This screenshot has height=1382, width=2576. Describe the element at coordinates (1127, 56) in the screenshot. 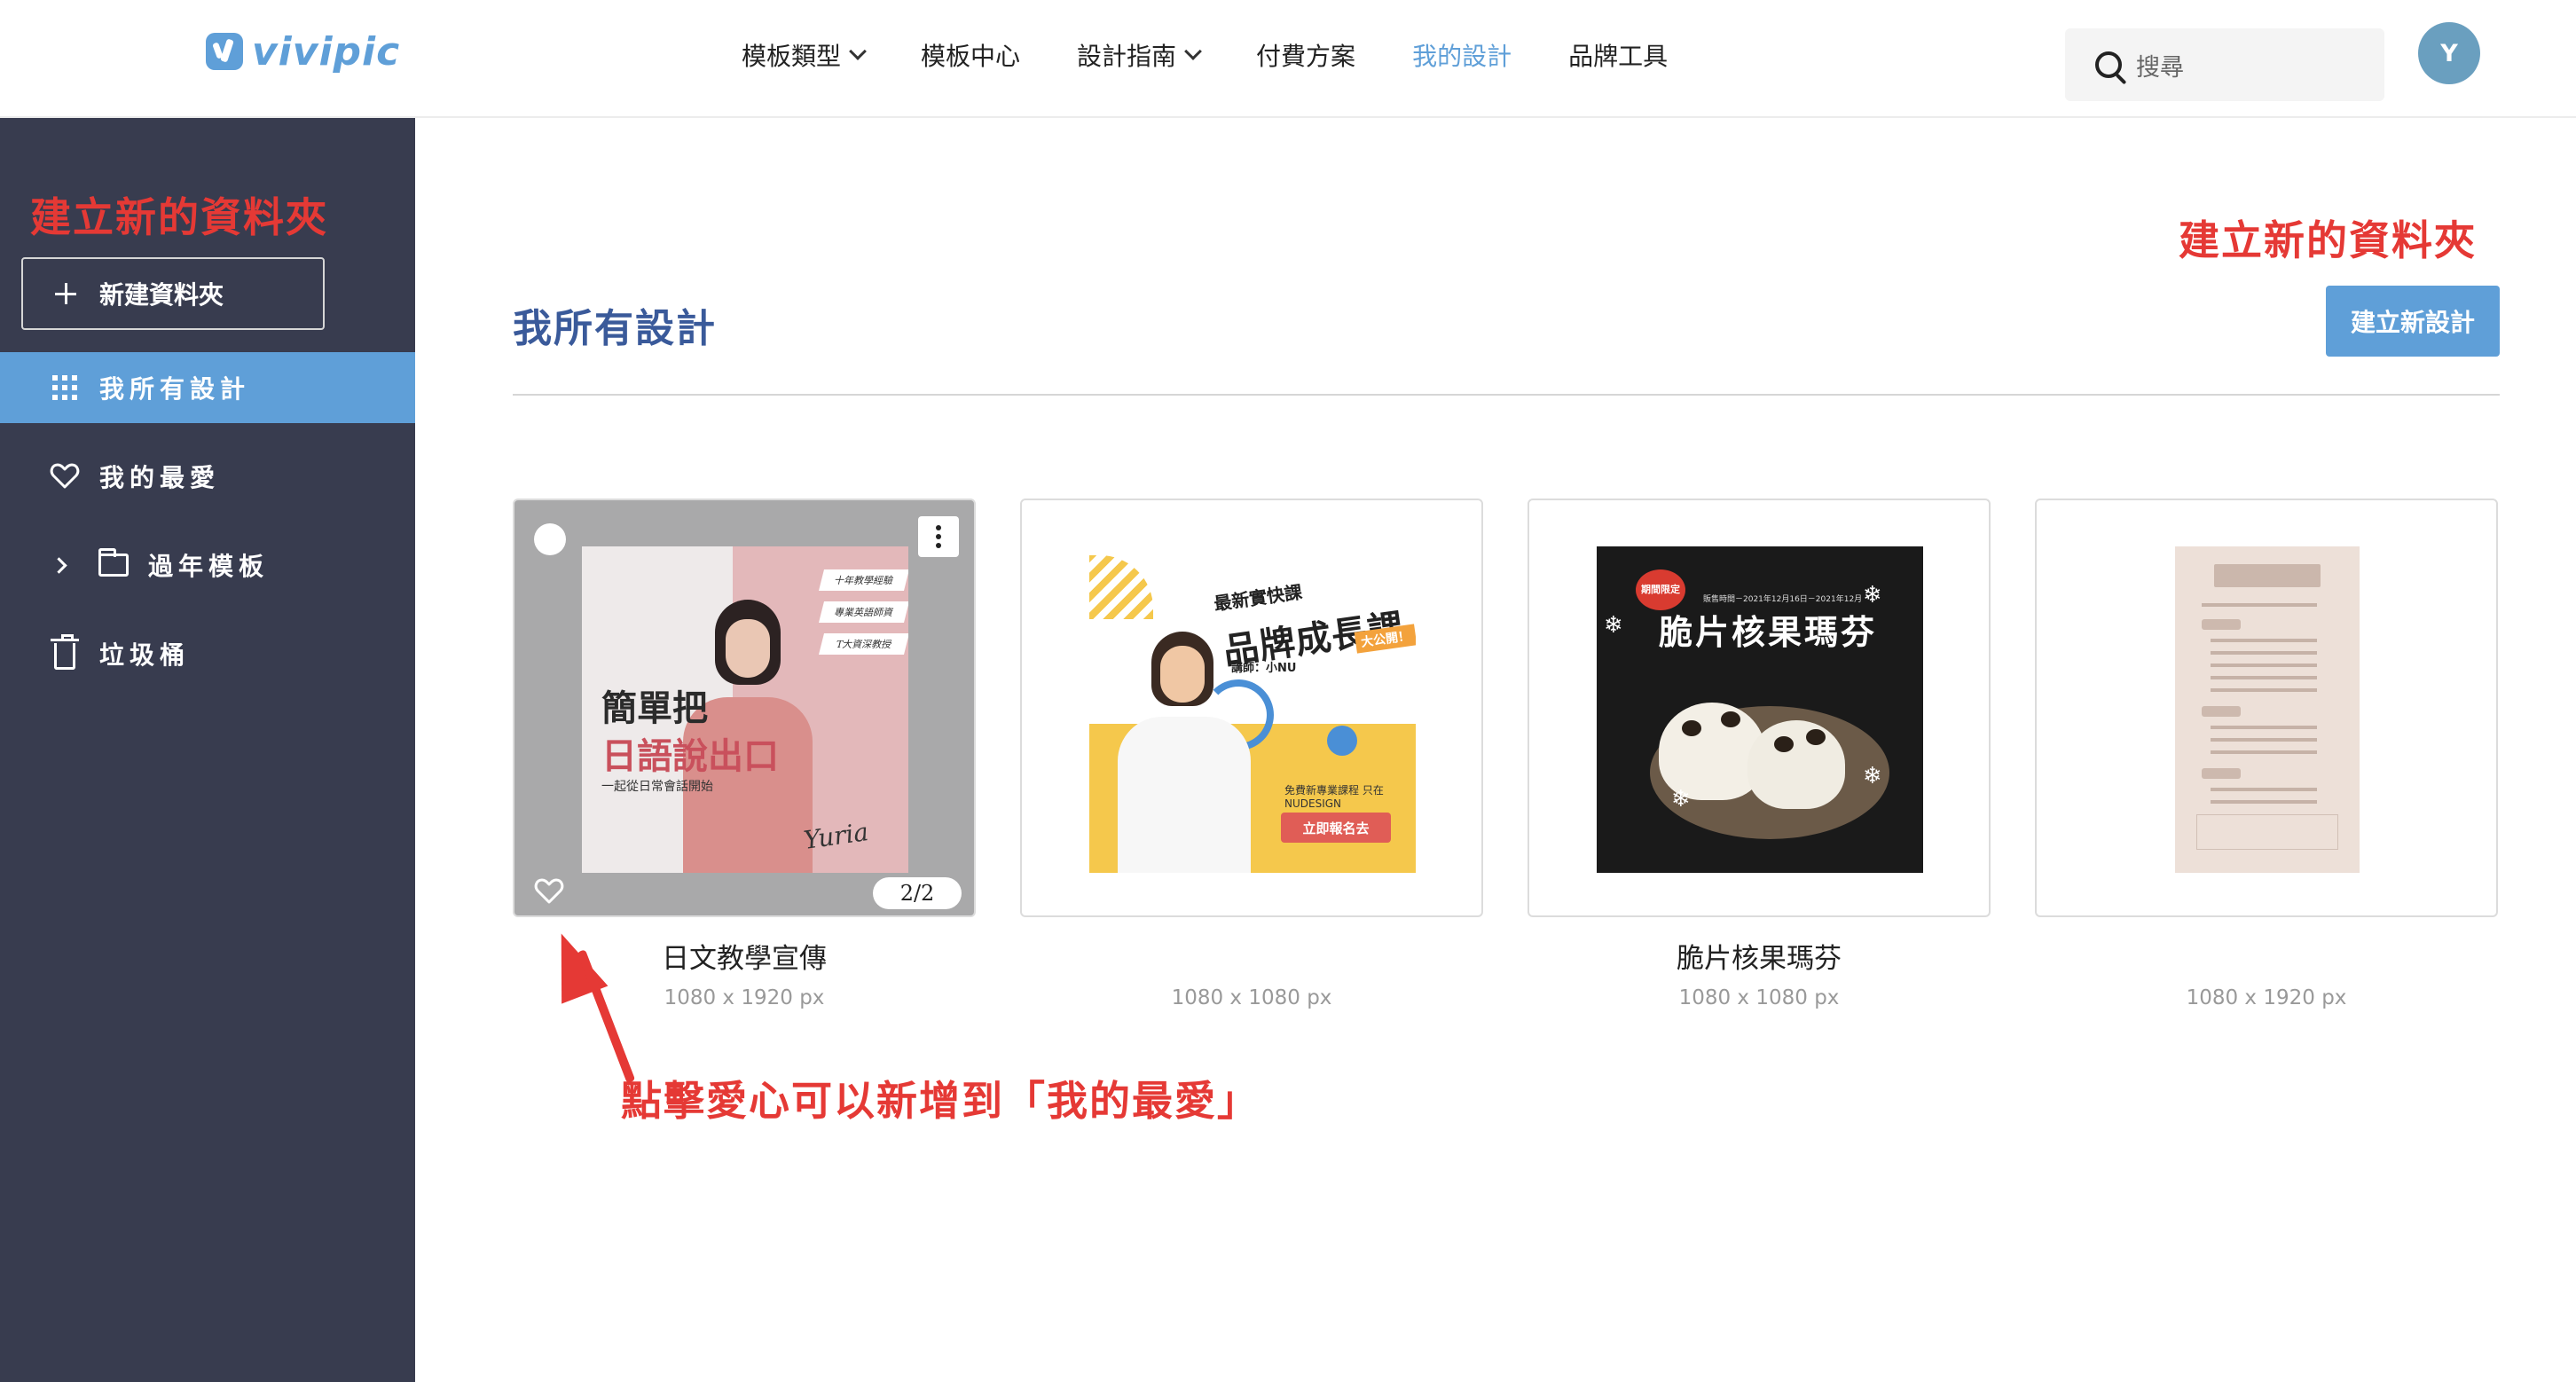

I see `nav-label: 設計指南` at that location.